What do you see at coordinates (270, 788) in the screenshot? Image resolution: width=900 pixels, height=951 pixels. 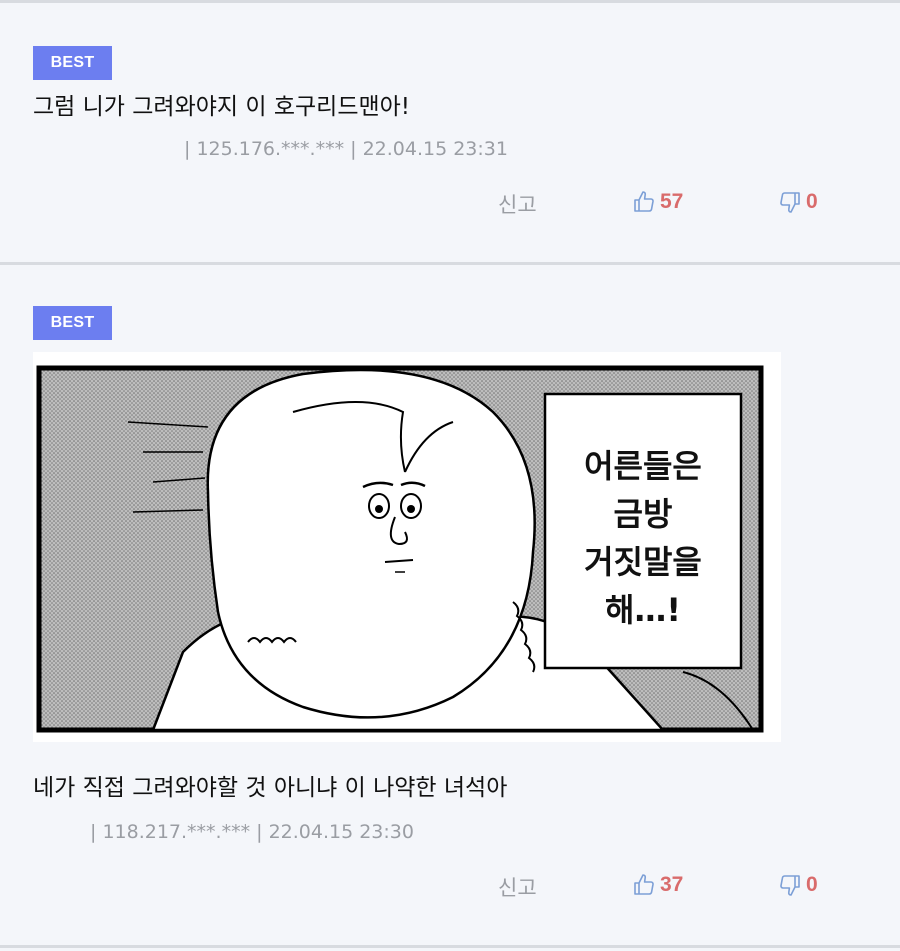 I see `comment-text: 네가 직접 그려와야할 것 아니냐 이 나약한 녀석아` at bounding box center [270, 788].